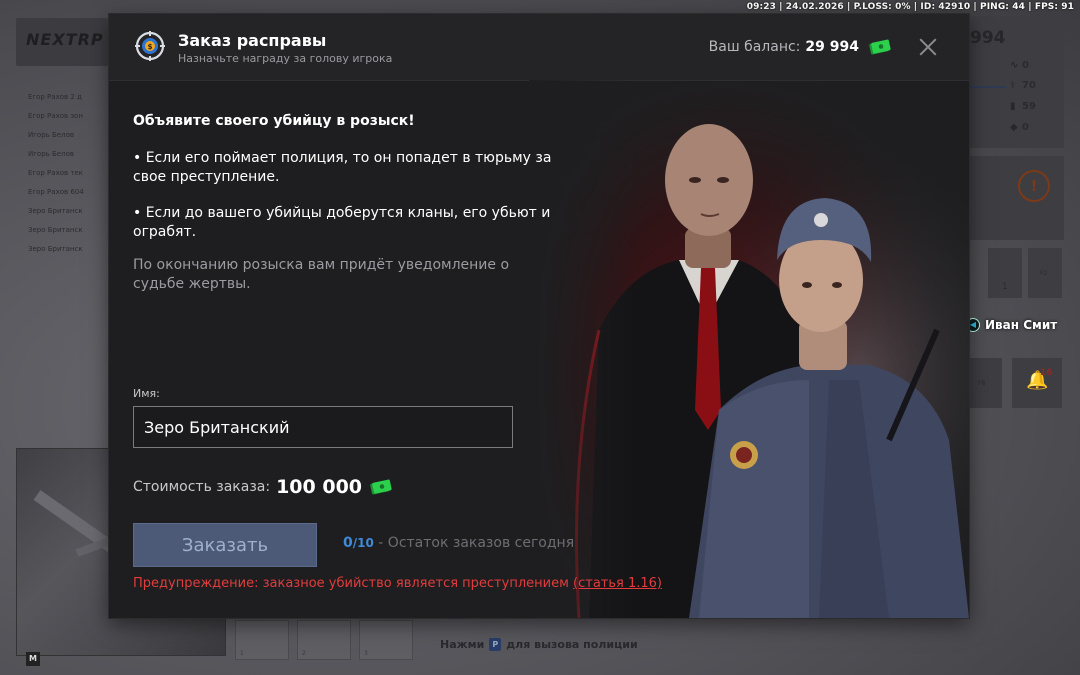  Describe the element at coordinates (386, 640) in the screenshot. I see `inventory-slot-3: 3` at that location.